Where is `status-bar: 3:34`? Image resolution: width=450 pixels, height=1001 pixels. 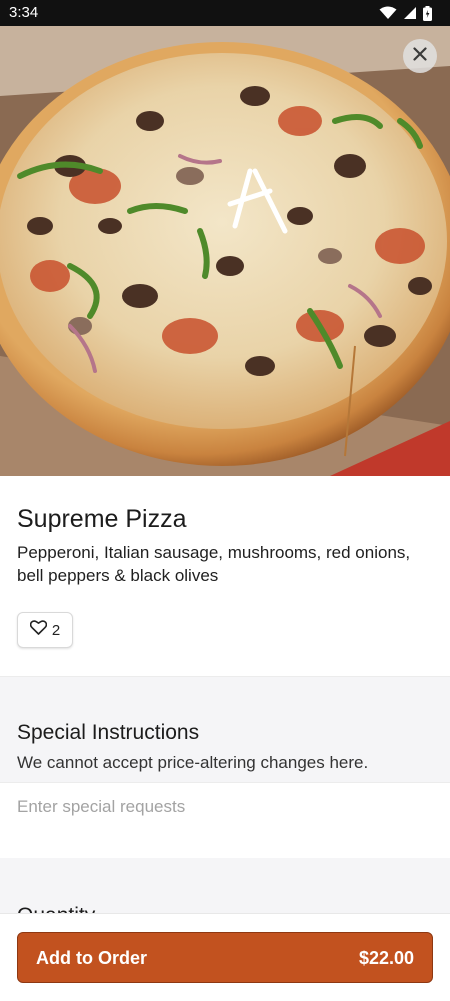 status-bar: 3:34 is located at coordinates (225, 13).